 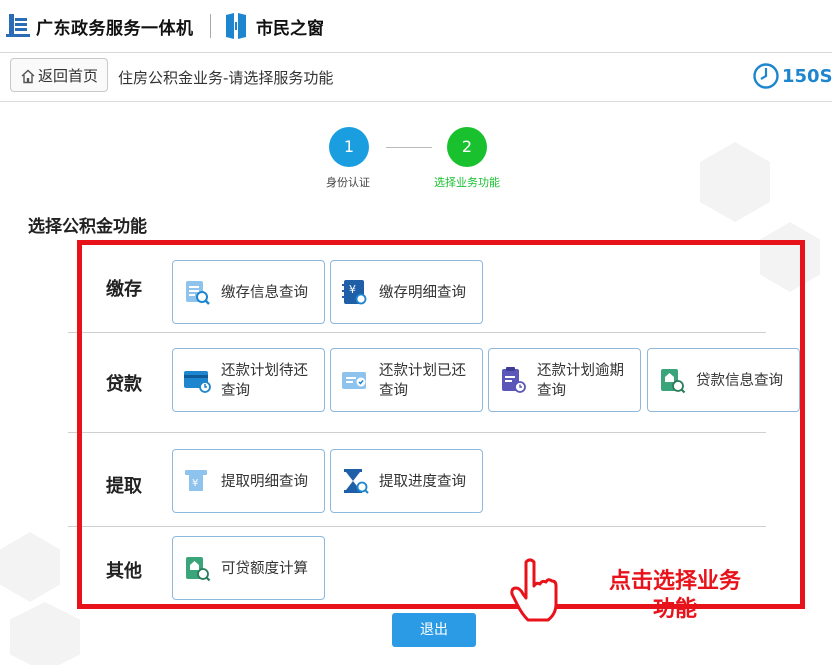 What do you see at coordinates (534, 590) in the screenshot?
I see `pointing-hand-icon` at bounding box center [534, 590].